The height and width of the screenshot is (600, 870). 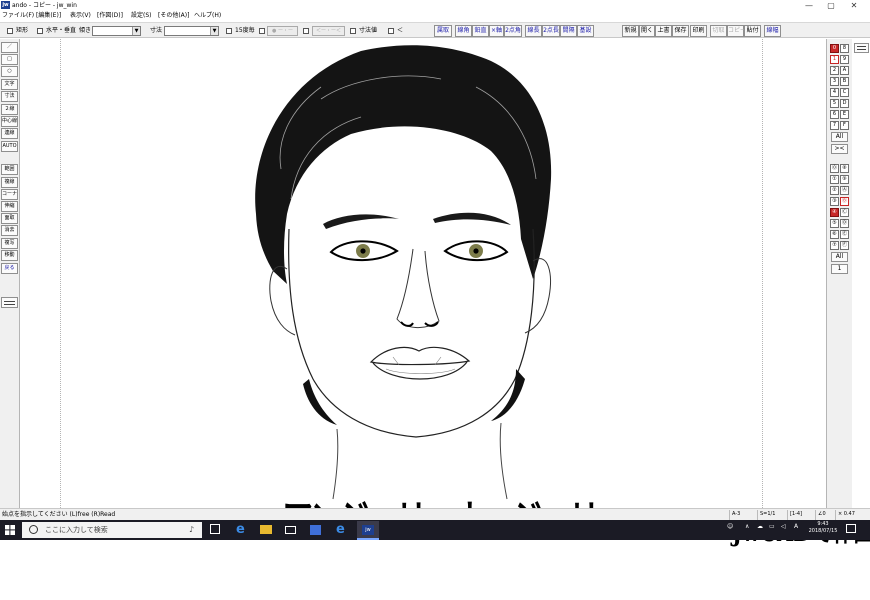 What do you see at coordinates (191, 31) in the screenshot?
I see `dimension-combo: ▼` at bounding box center [191, 31].